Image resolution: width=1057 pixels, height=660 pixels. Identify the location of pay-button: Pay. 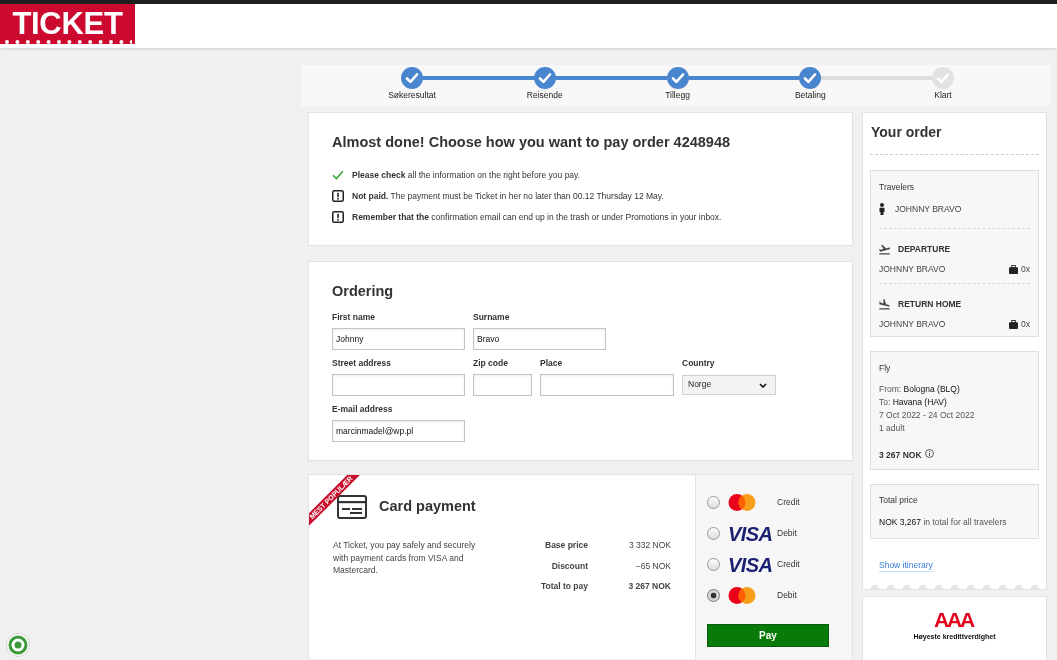
(768, 635).